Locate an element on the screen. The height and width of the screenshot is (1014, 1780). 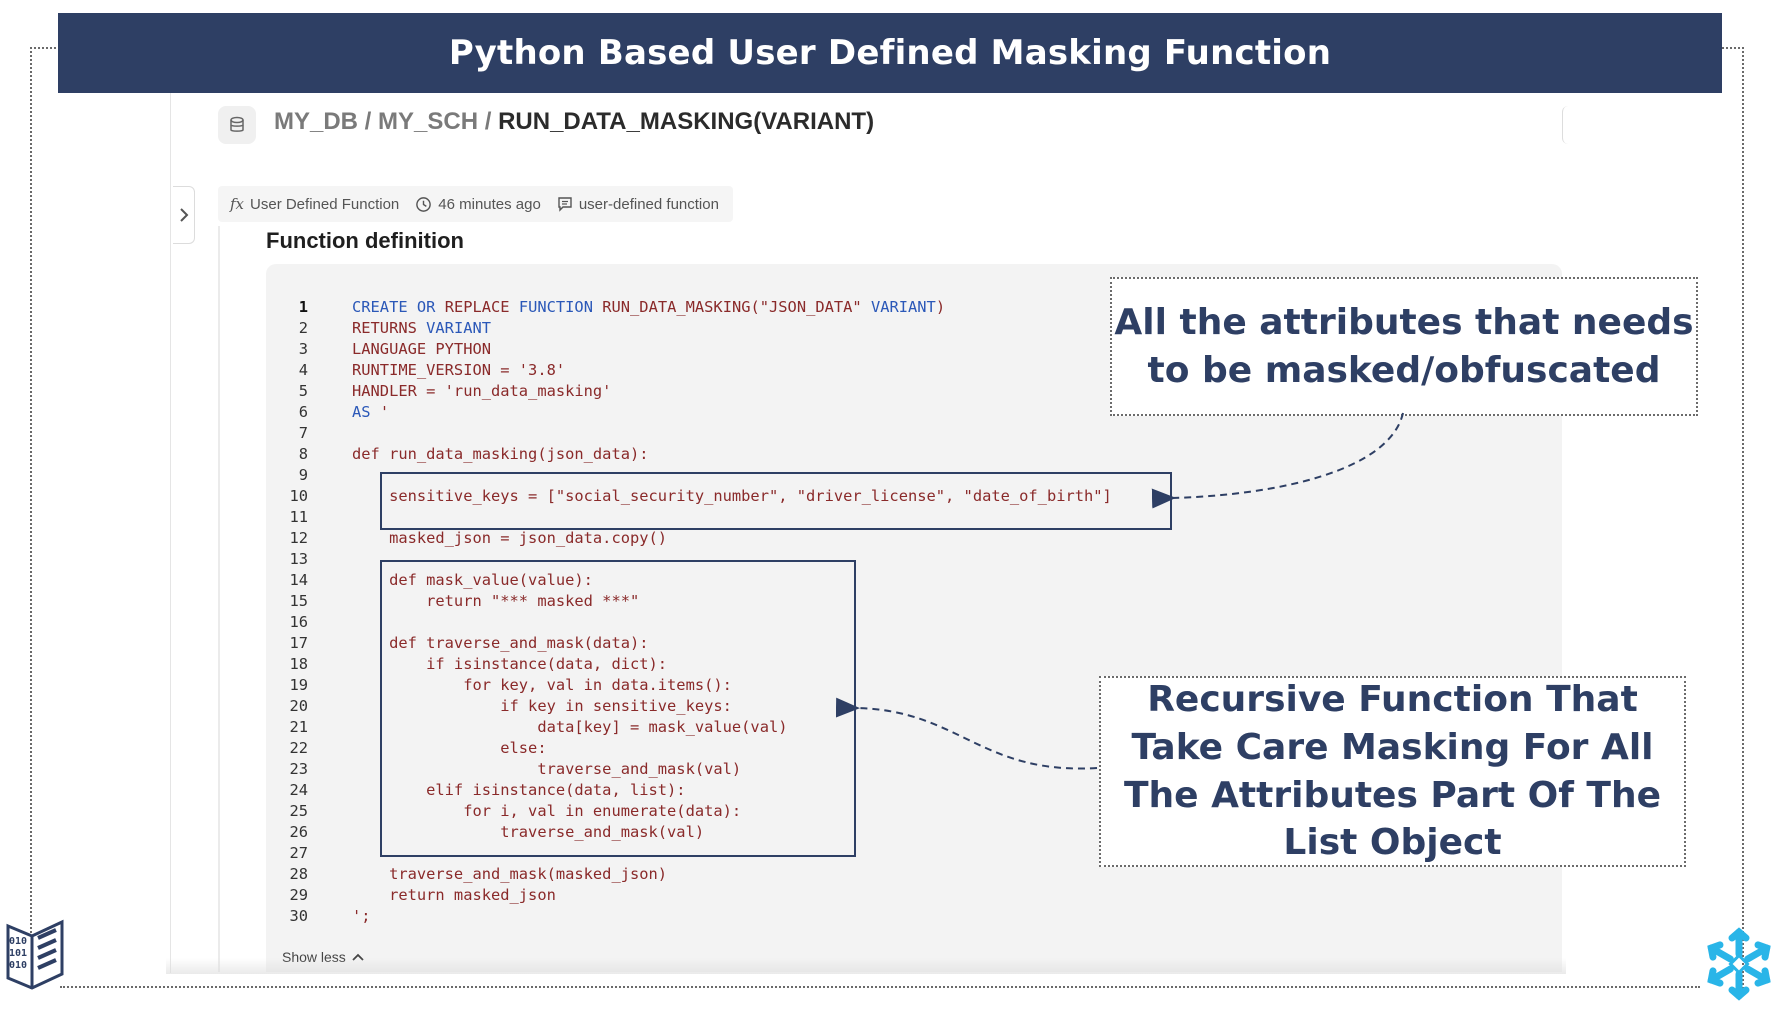
arrow-bottom is located at coordinates (966, 733).